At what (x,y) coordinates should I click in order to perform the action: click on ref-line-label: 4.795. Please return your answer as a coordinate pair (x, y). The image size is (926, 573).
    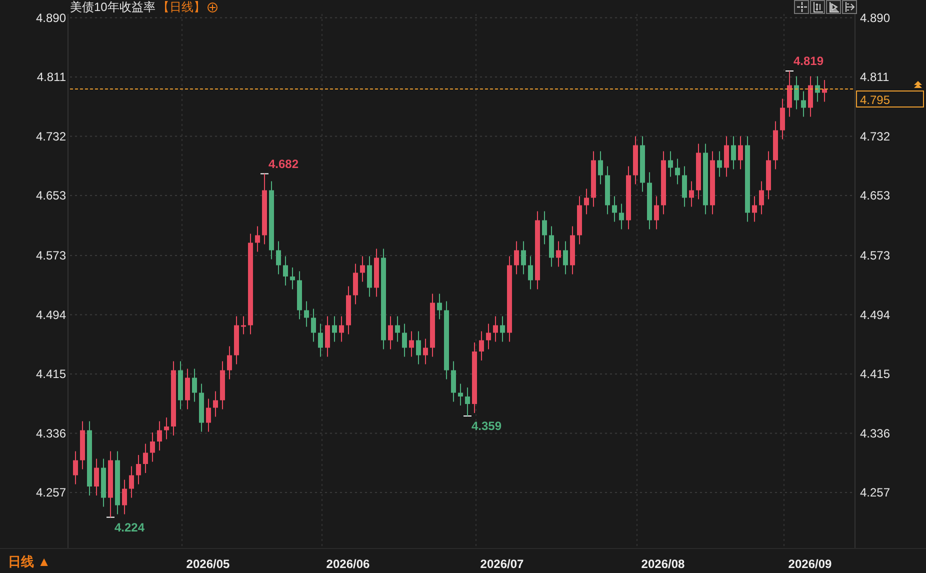
    Looking at the image, I should click on (875, 100).